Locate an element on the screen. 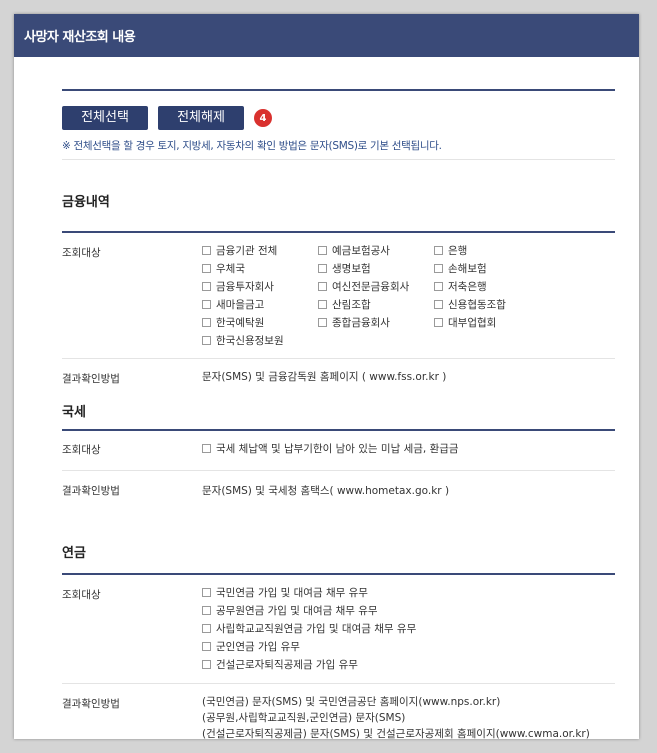 This screenshot has width=657, height=753. checkbox-label: 신용협동조합 is located at coordinates (477, 305).